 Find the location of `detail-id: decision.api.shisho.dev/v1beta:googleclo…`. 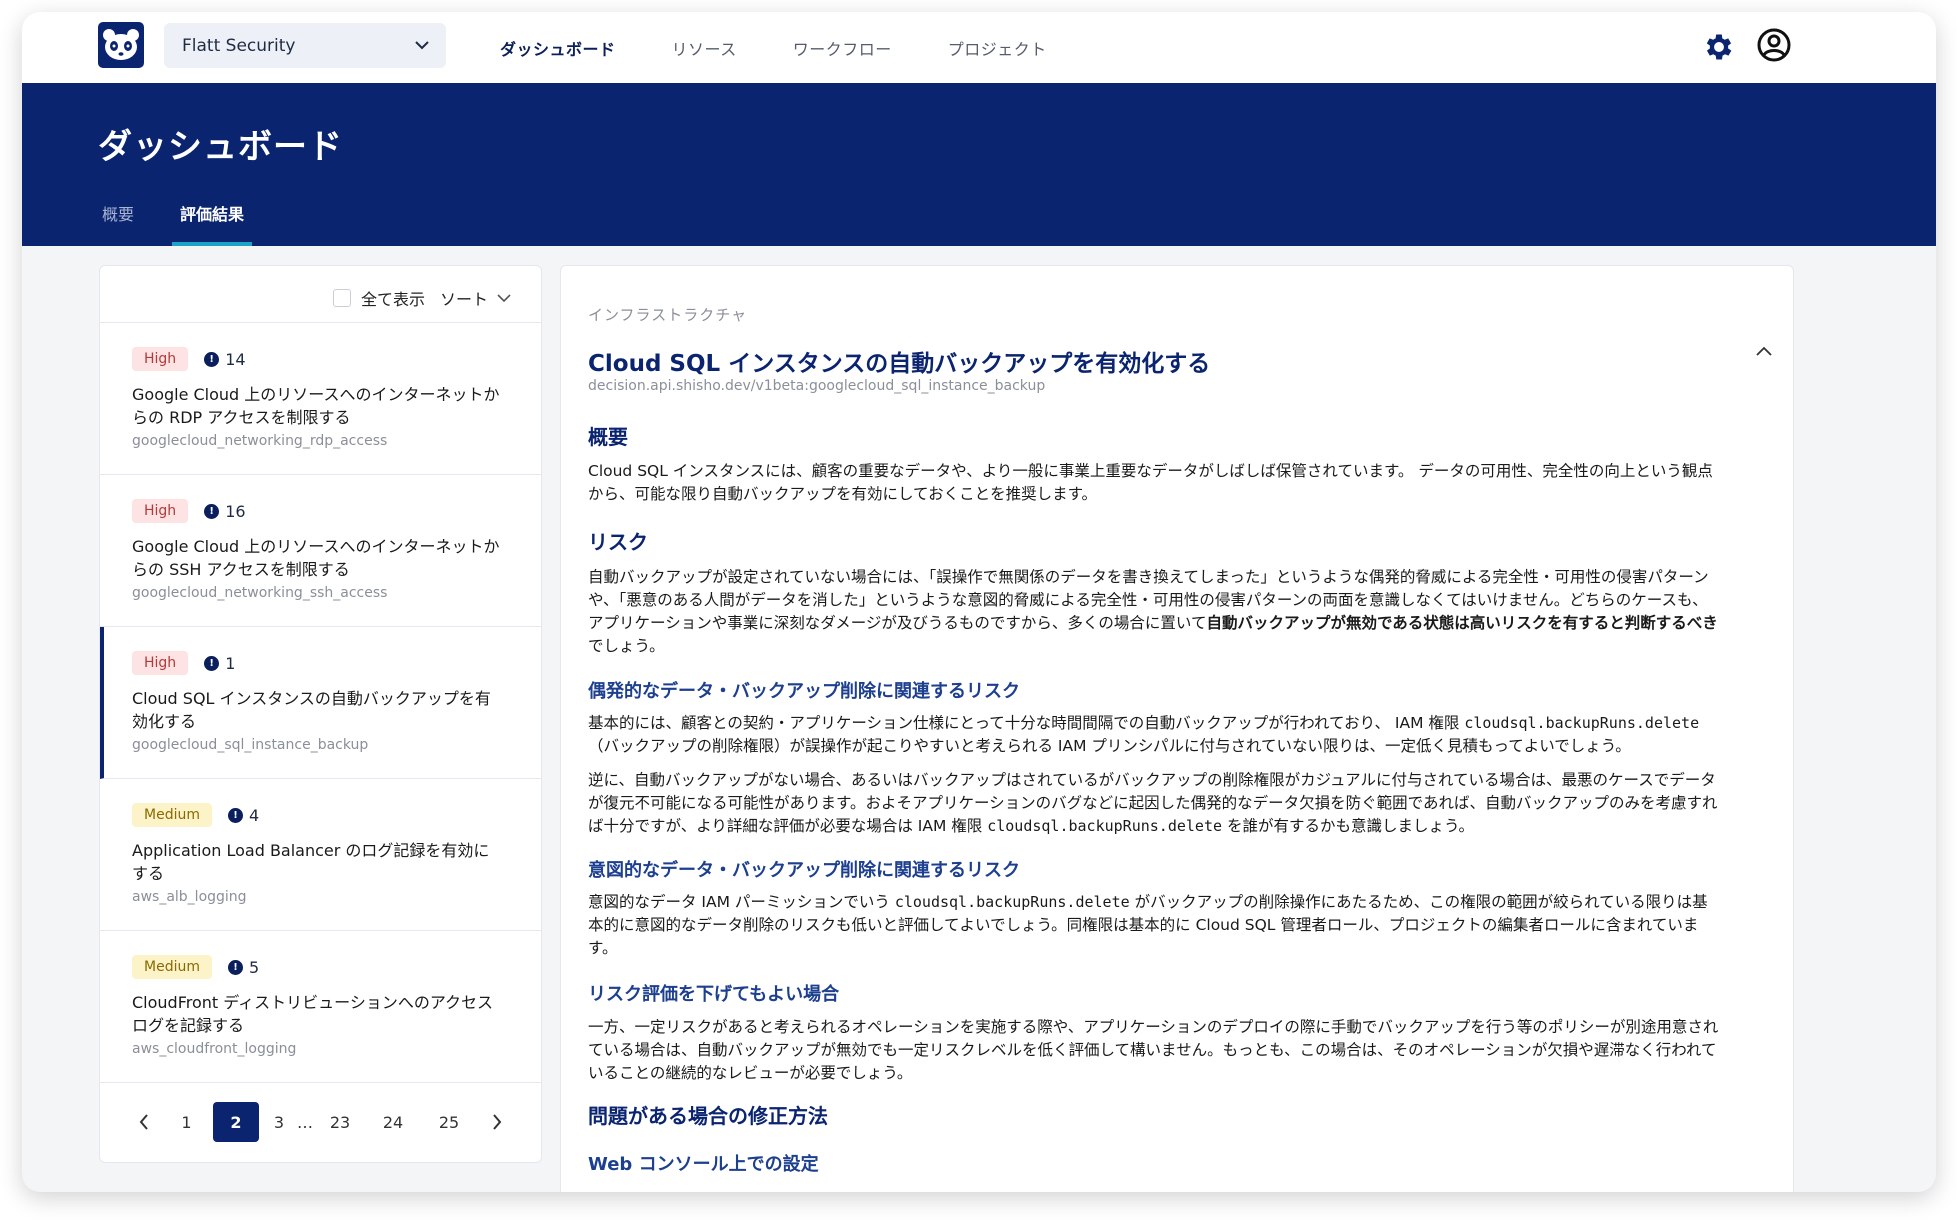

detail-id: decision.api.shisho.dev/v1beta:googleclo… is located at coordinates (817, 386).